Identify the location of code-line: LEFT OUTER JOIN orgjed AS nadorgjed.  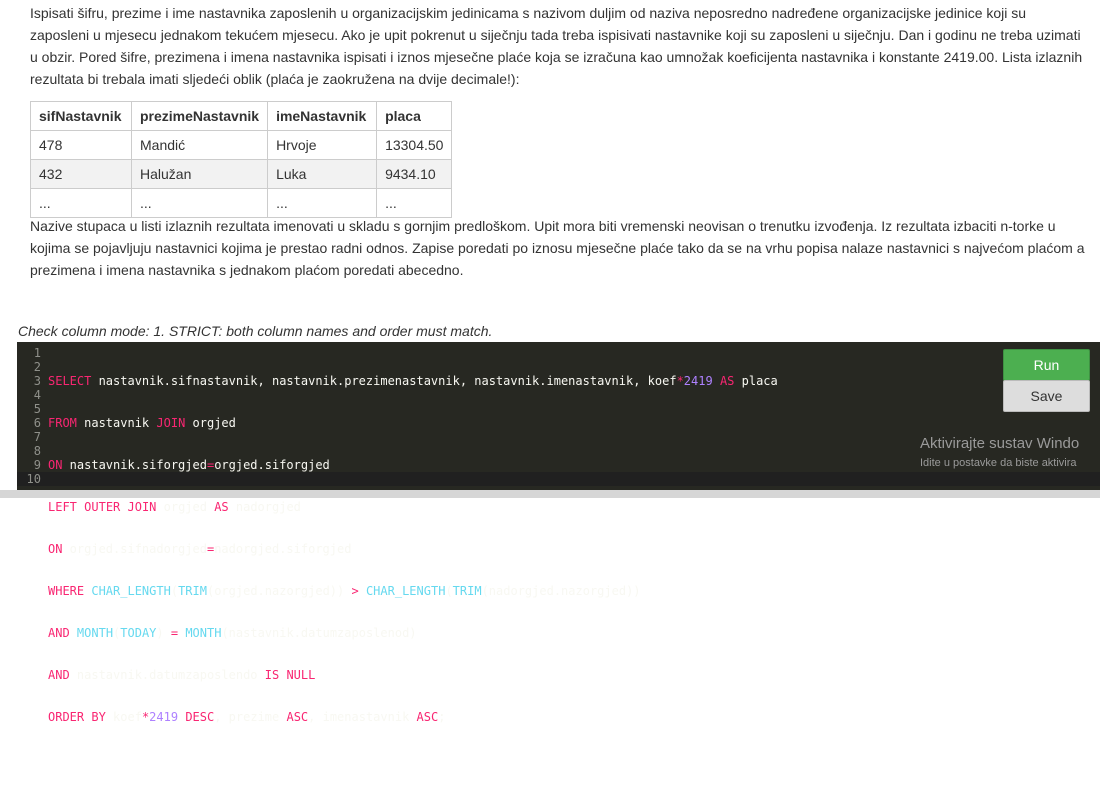
(413, 507).